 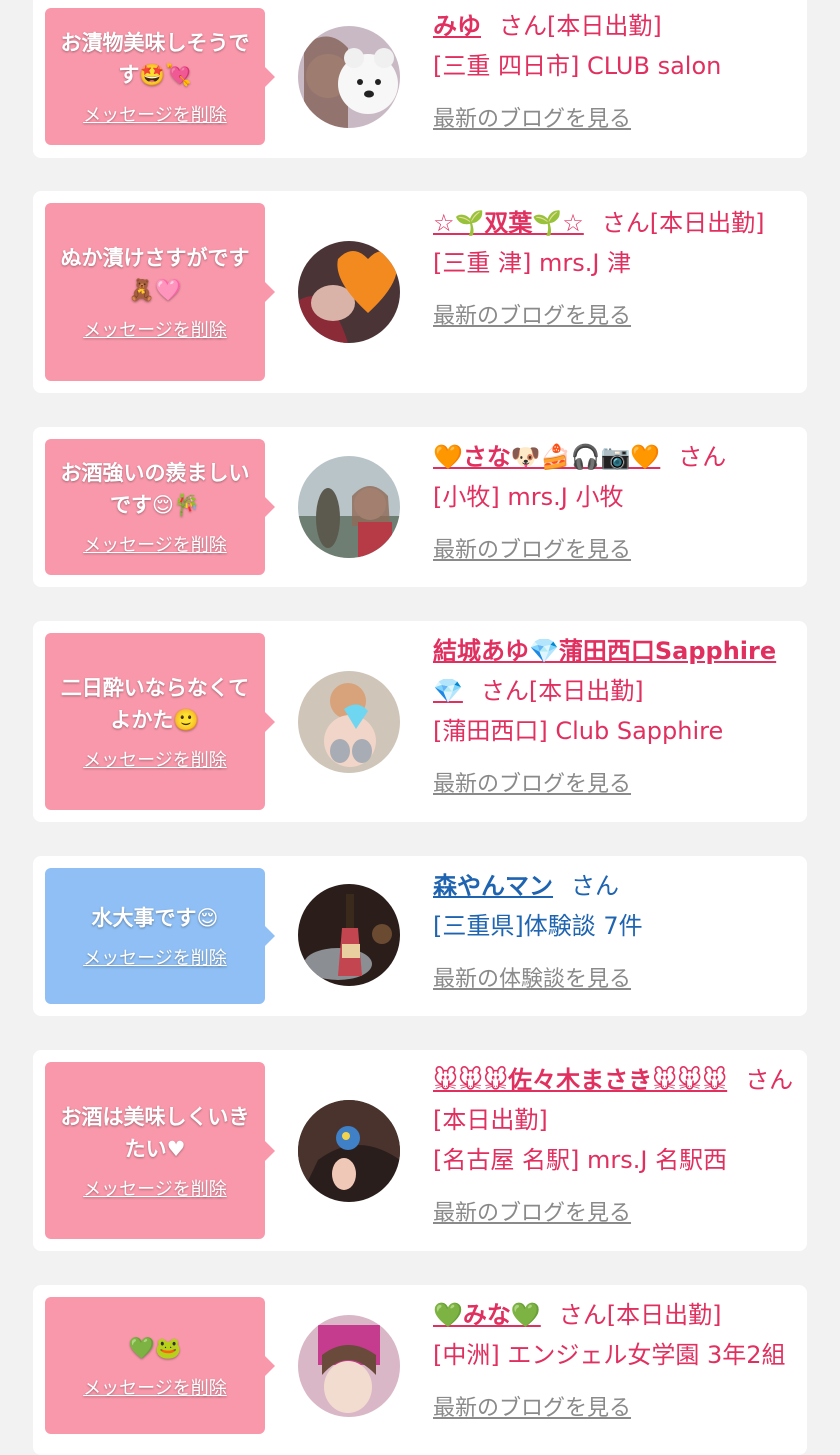 What do you see at coordinates (528, 497) in the screenshot?
I see `shop-label: [小牧] mrs.J 小牧` at bounding box center [528, 497].